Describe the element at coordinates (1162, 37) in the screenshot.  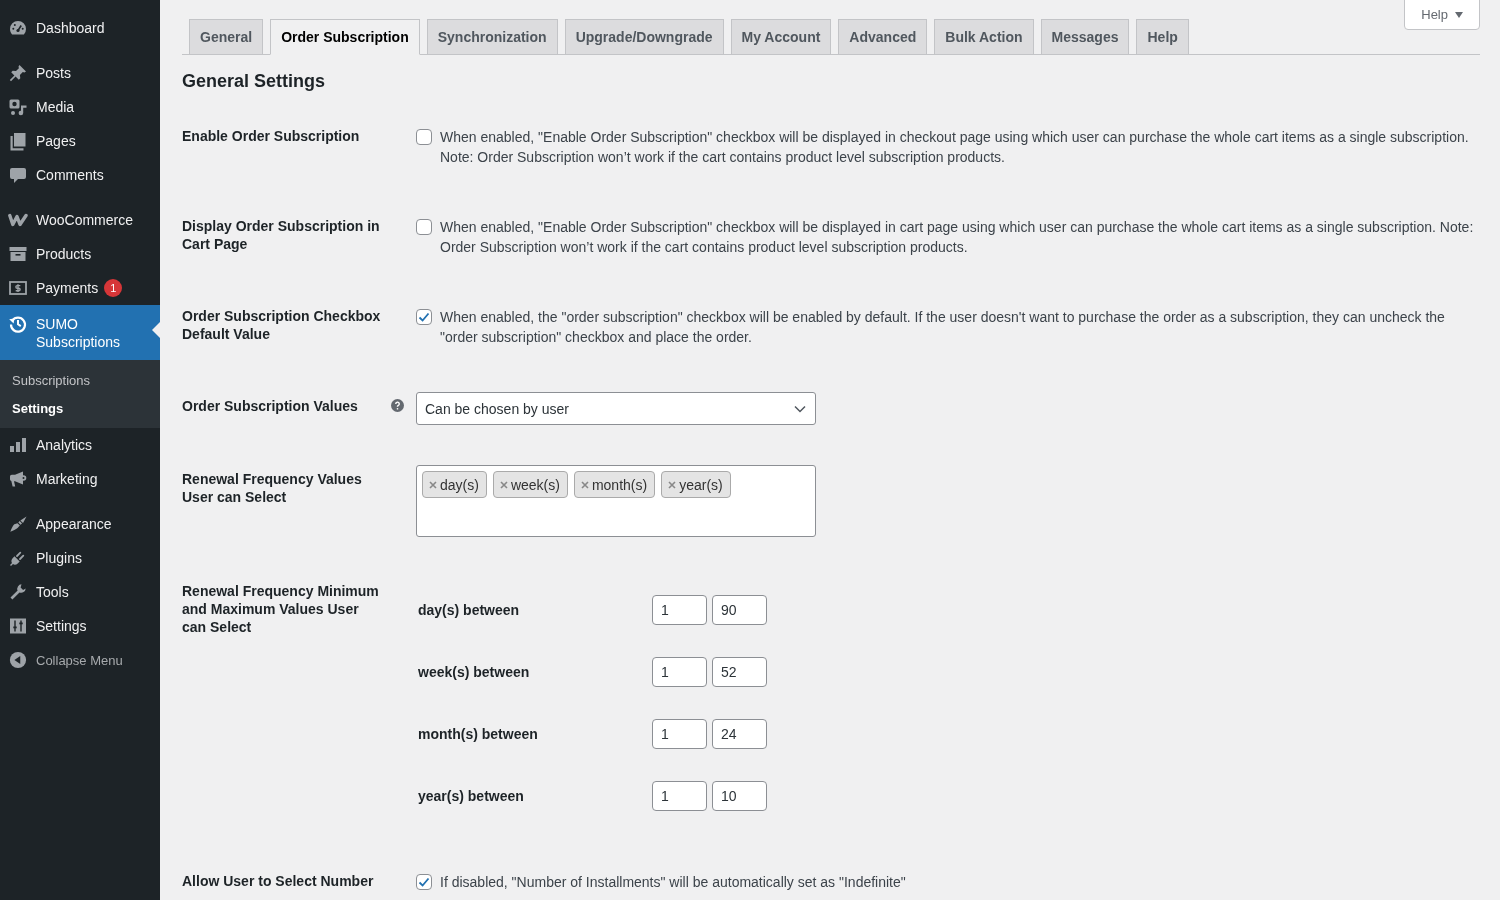
I see `tab: Help` at that location.